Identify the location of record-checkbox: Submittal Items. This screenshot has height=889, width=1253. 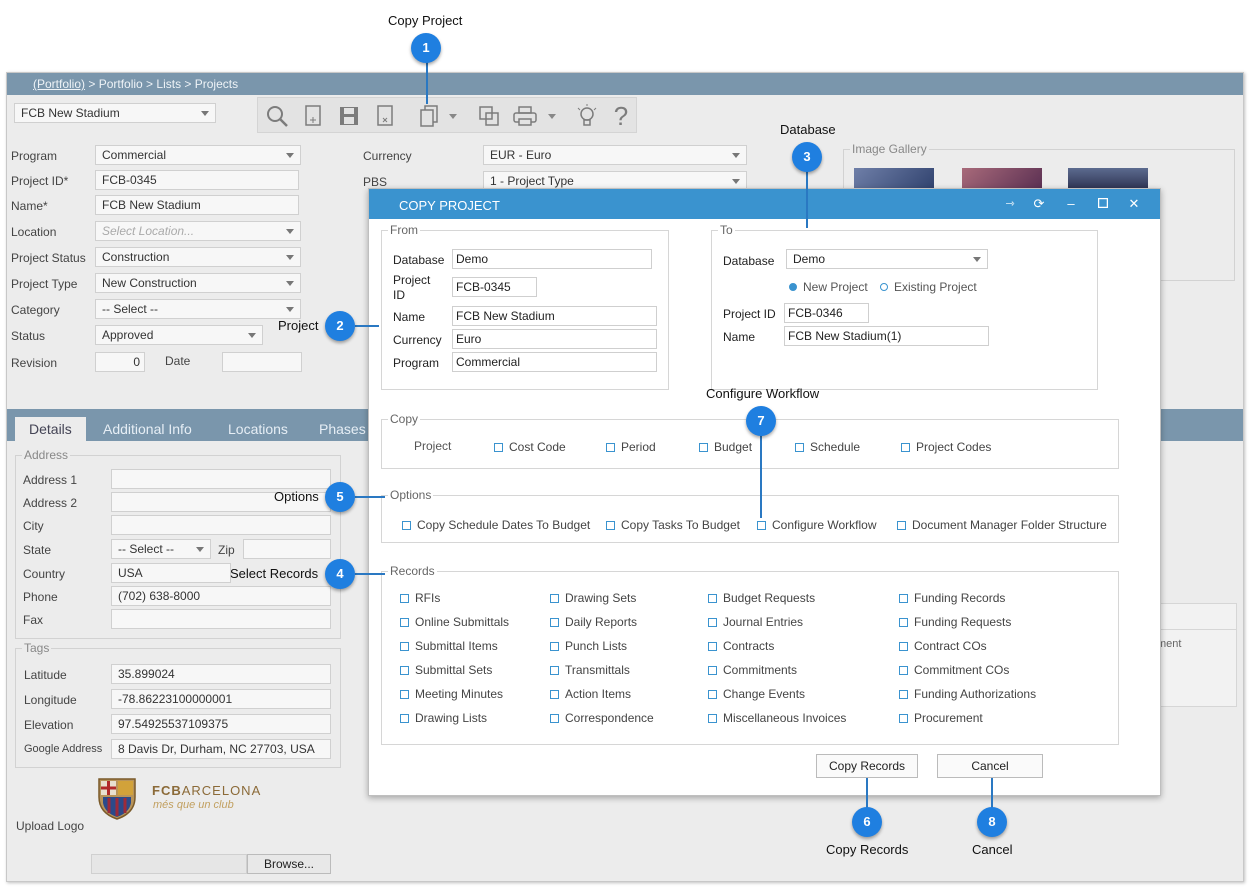
(449, 646).